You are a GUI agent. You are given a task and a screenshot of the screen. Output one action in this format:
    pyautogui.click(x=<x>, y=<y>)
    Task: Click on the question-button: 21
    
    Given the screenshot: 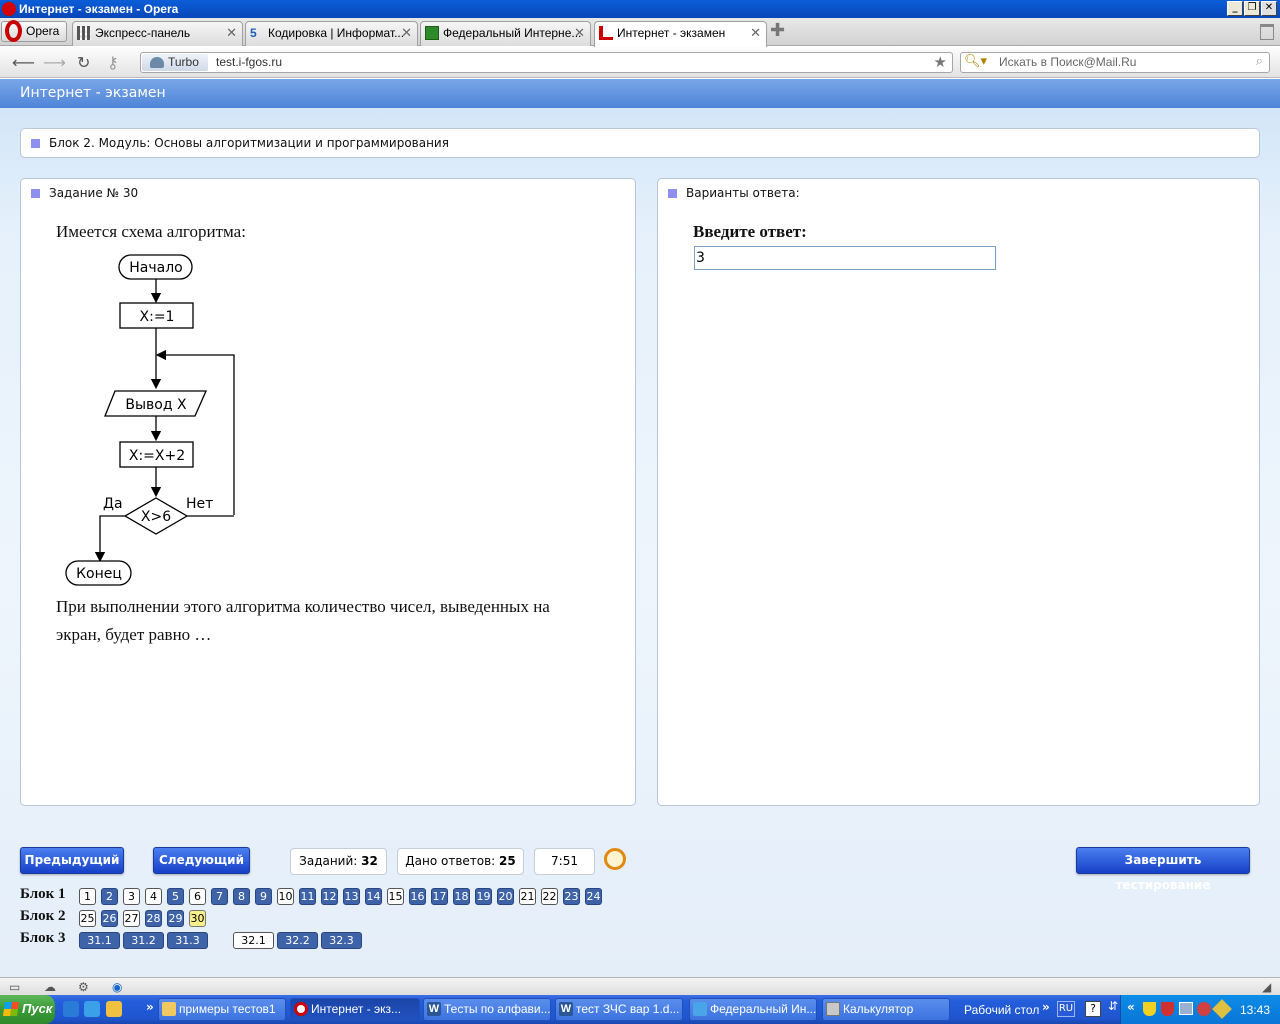 What is the action you would take?
    pyautogui.click(x=527, y=896)
    